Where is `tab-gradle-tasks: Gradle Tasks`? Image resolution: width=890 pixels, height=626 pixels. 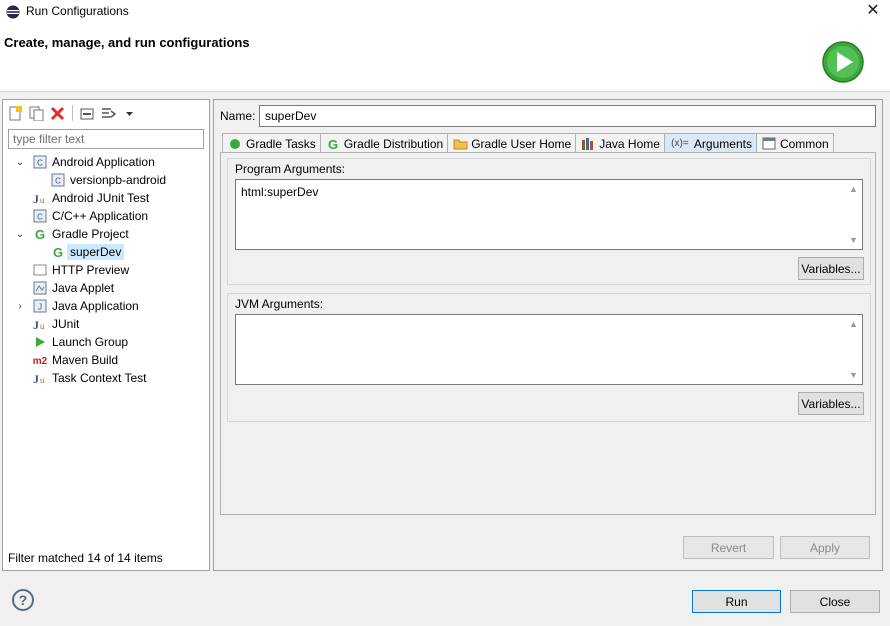 tab-gradle-tasks: Gradle Tasks is located at coordinates (271, 143).